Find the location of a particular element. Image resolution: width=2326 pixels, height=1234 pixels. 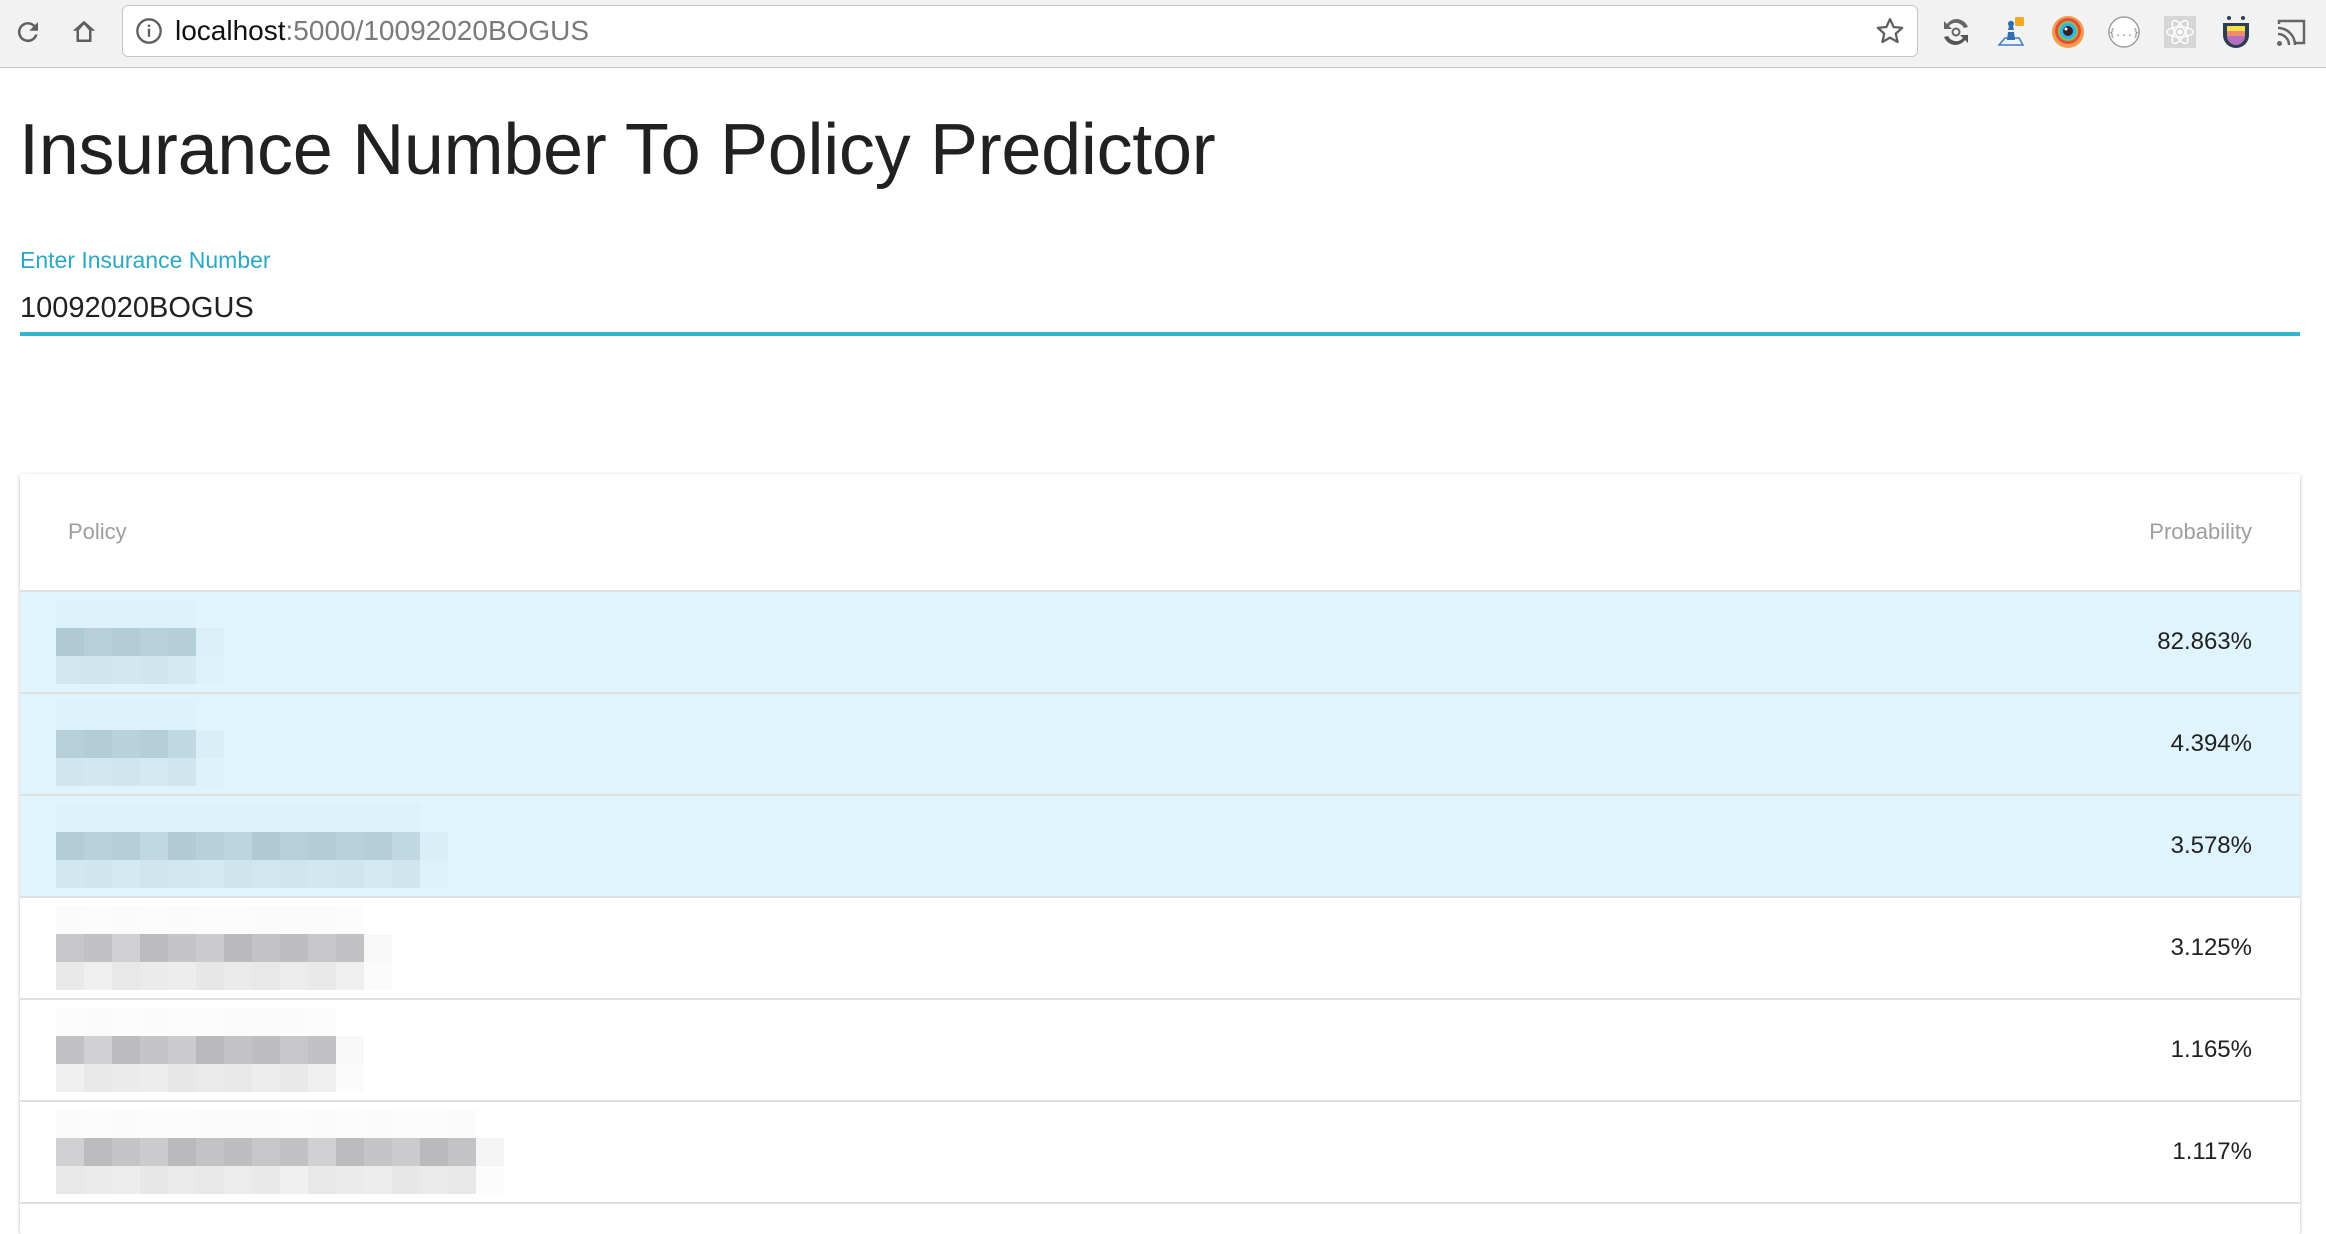

bookmark-star-icon is located at coordinates (1890, 31).